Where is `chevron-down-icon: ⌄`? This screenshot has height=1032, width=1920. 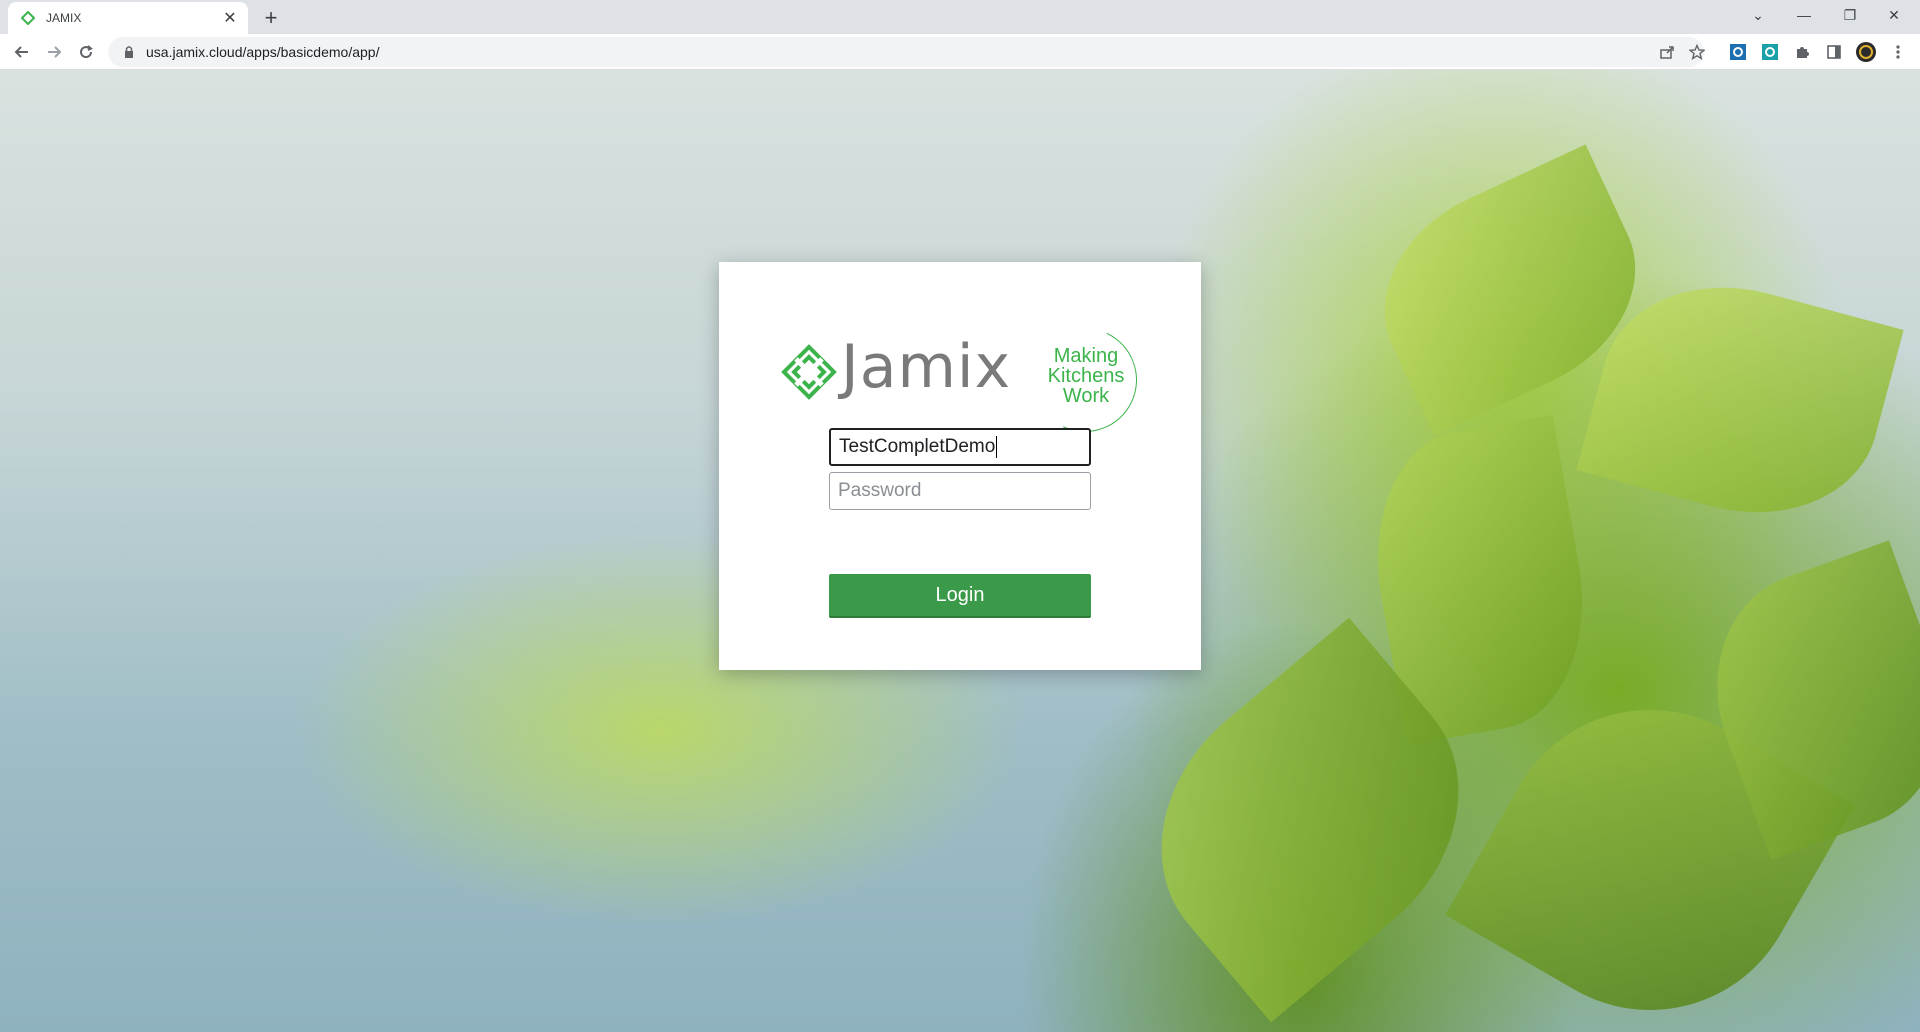 chevron-down-icon: ⌄ is located at coordinates (1758, 15).